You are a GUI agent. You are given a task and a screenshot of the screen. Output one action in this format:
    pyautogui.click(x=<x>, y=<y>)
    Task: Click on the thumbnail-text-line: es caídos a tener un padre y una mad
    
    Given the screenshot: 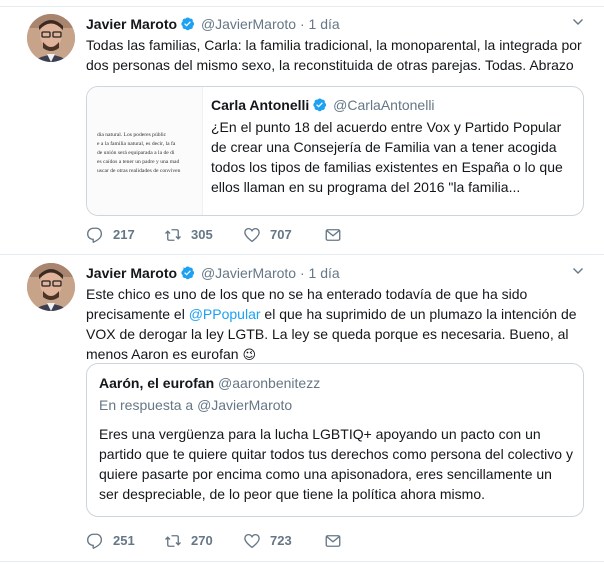 What is the action you would take?
    pyautogui.click(x=138, y=162)
    